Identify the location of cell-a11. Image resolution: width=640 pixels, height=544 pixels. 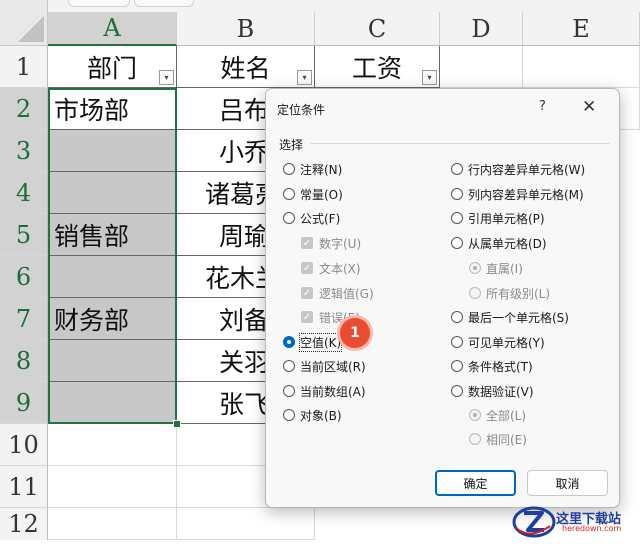
(112, 487).